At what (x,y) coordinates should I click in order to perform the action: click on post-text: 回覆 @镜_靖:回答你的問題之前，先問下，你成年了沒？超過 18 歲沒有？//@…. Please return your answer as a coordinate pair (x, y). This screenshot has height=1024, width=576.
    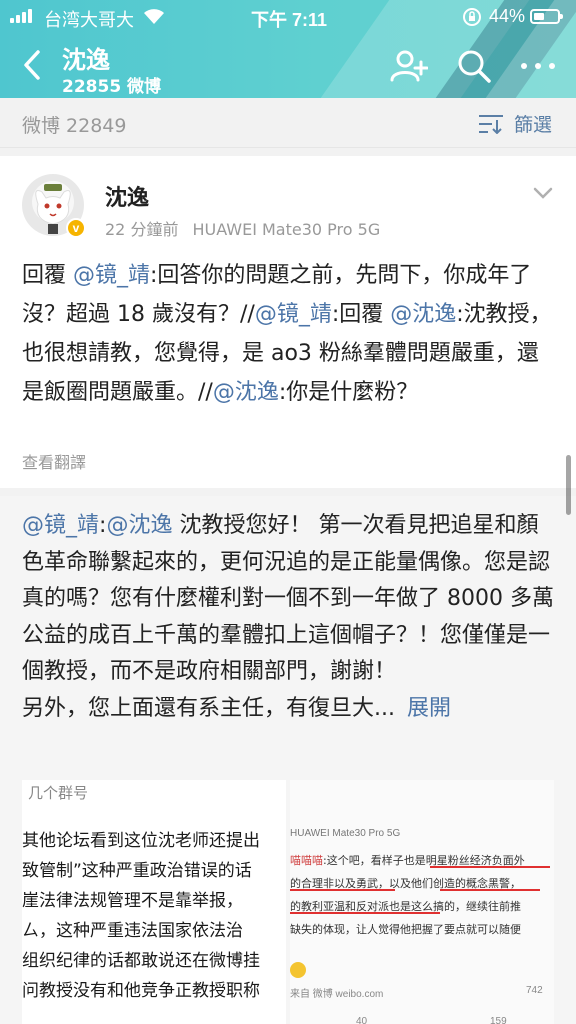
    Looking at the image, I should click on (288, 334).